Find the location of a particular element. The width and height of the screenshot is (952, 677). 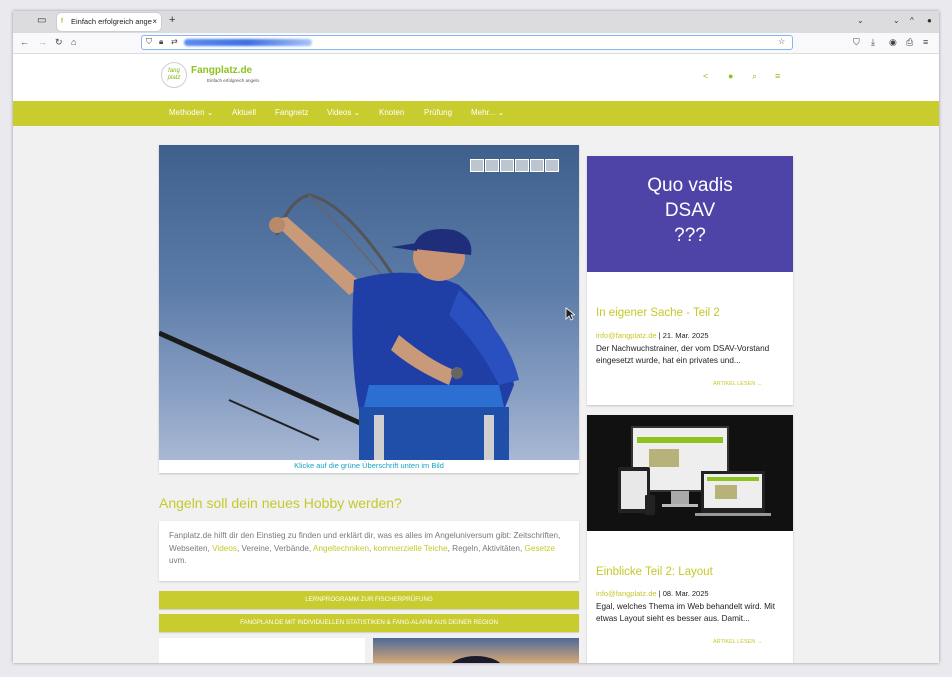

share-icon: < is located at coordinates (705, 76).